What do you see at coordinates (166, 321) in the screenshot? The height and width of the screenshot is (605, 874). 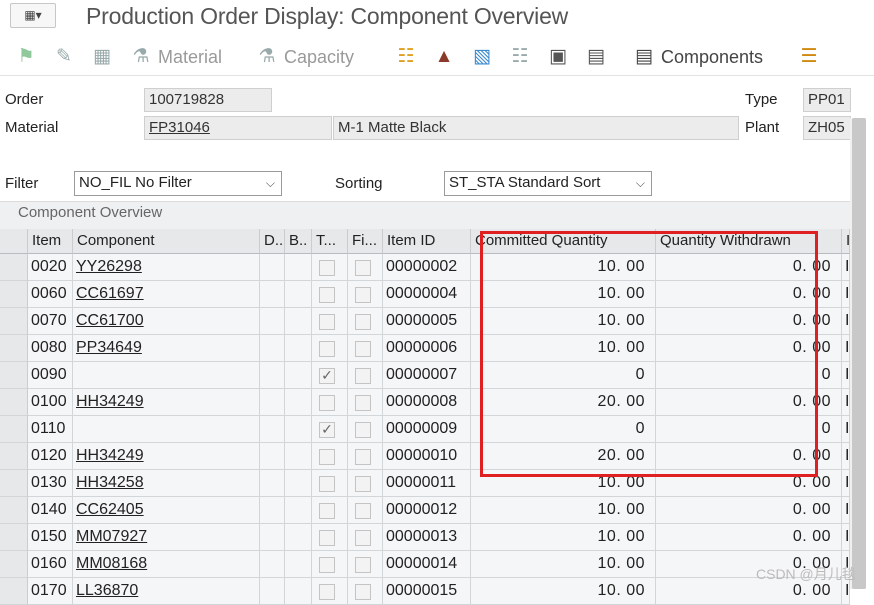 I see `component-cell: CC61700` at bounding box center [166, 321].